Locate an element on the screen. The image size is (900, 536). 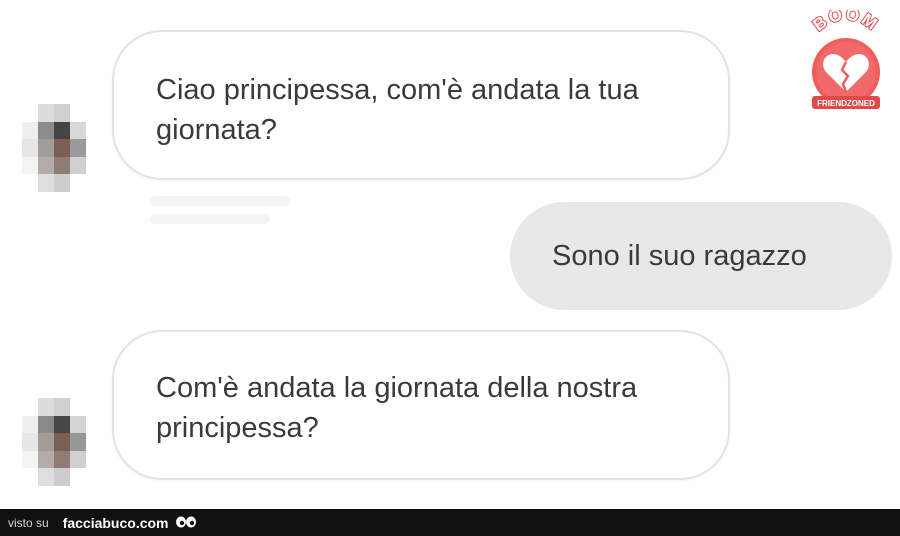
footer-bar: visto su facciabuco.com is located at coordinates (450, 522).